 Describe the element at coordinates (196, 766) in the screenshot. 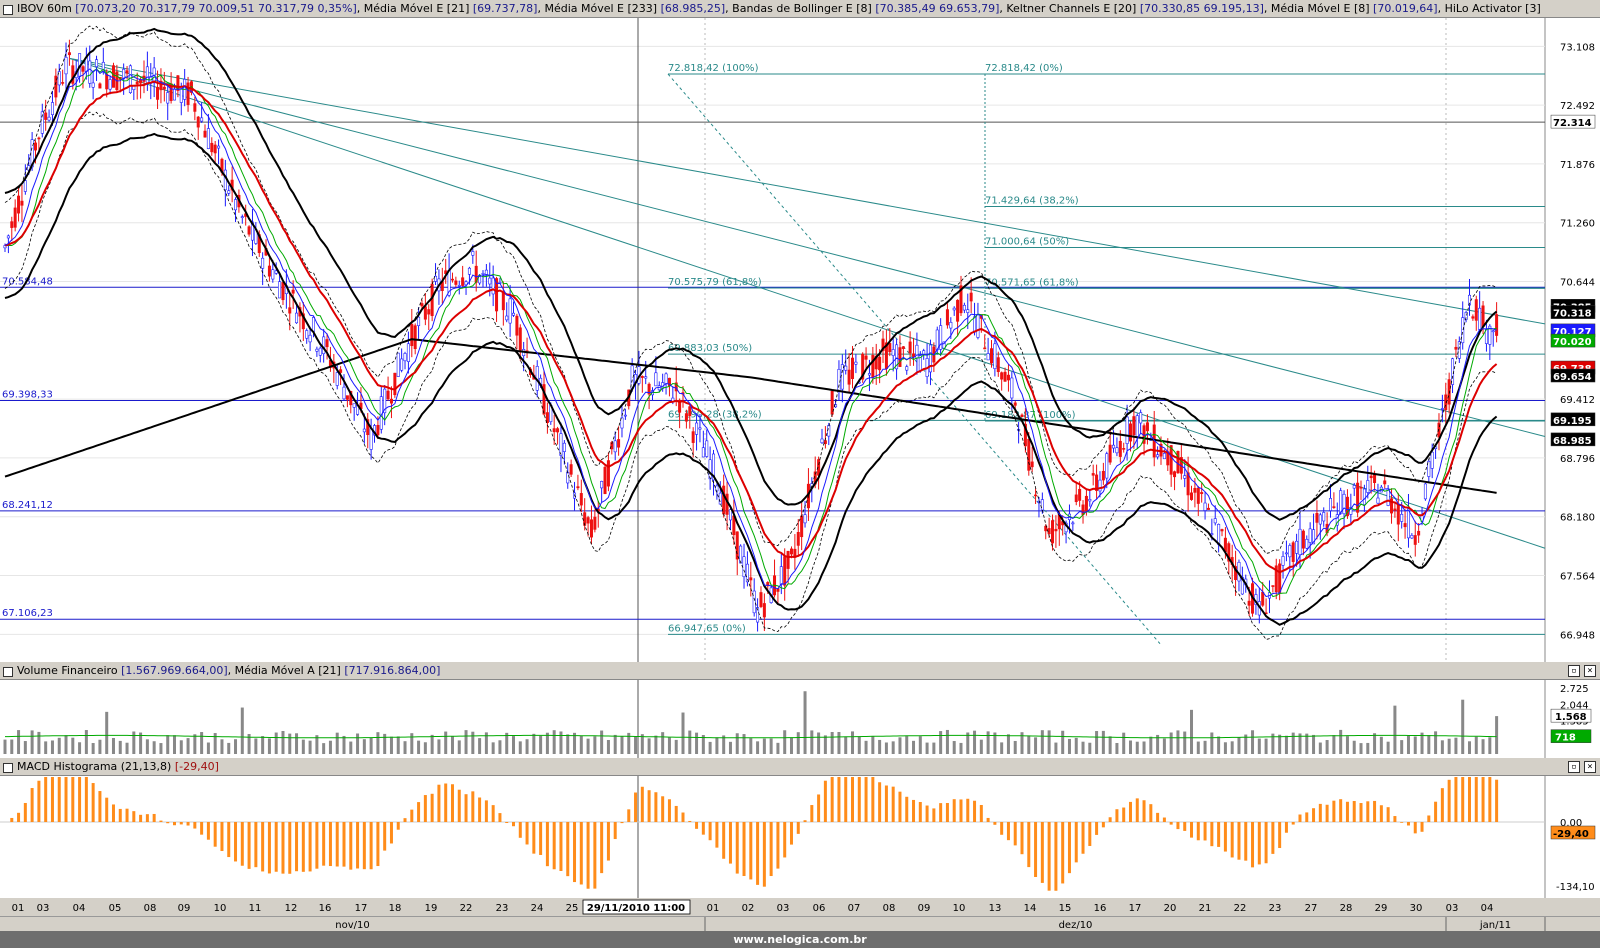

I see `macd-value: [-29,40]` at that location.